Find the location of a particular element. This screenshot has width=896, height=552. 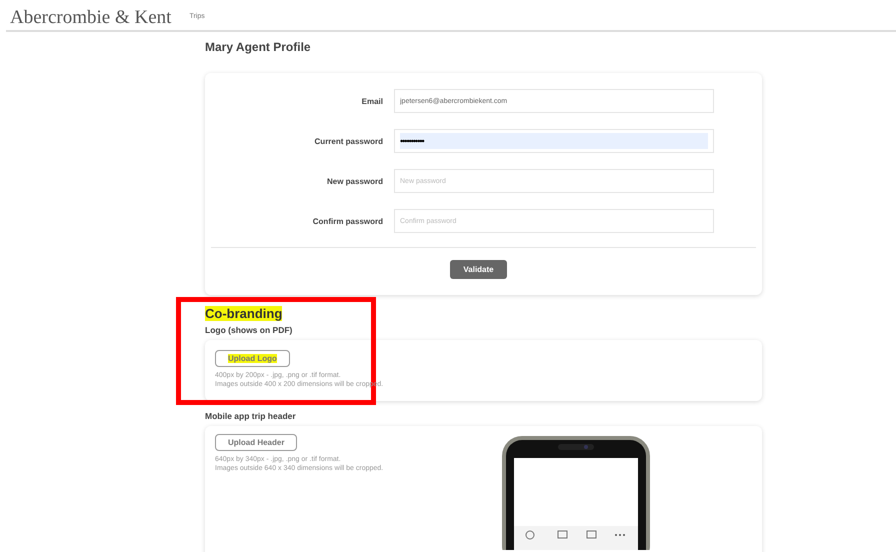

section-heading: Co-branding is located at coordinates (243, 313).